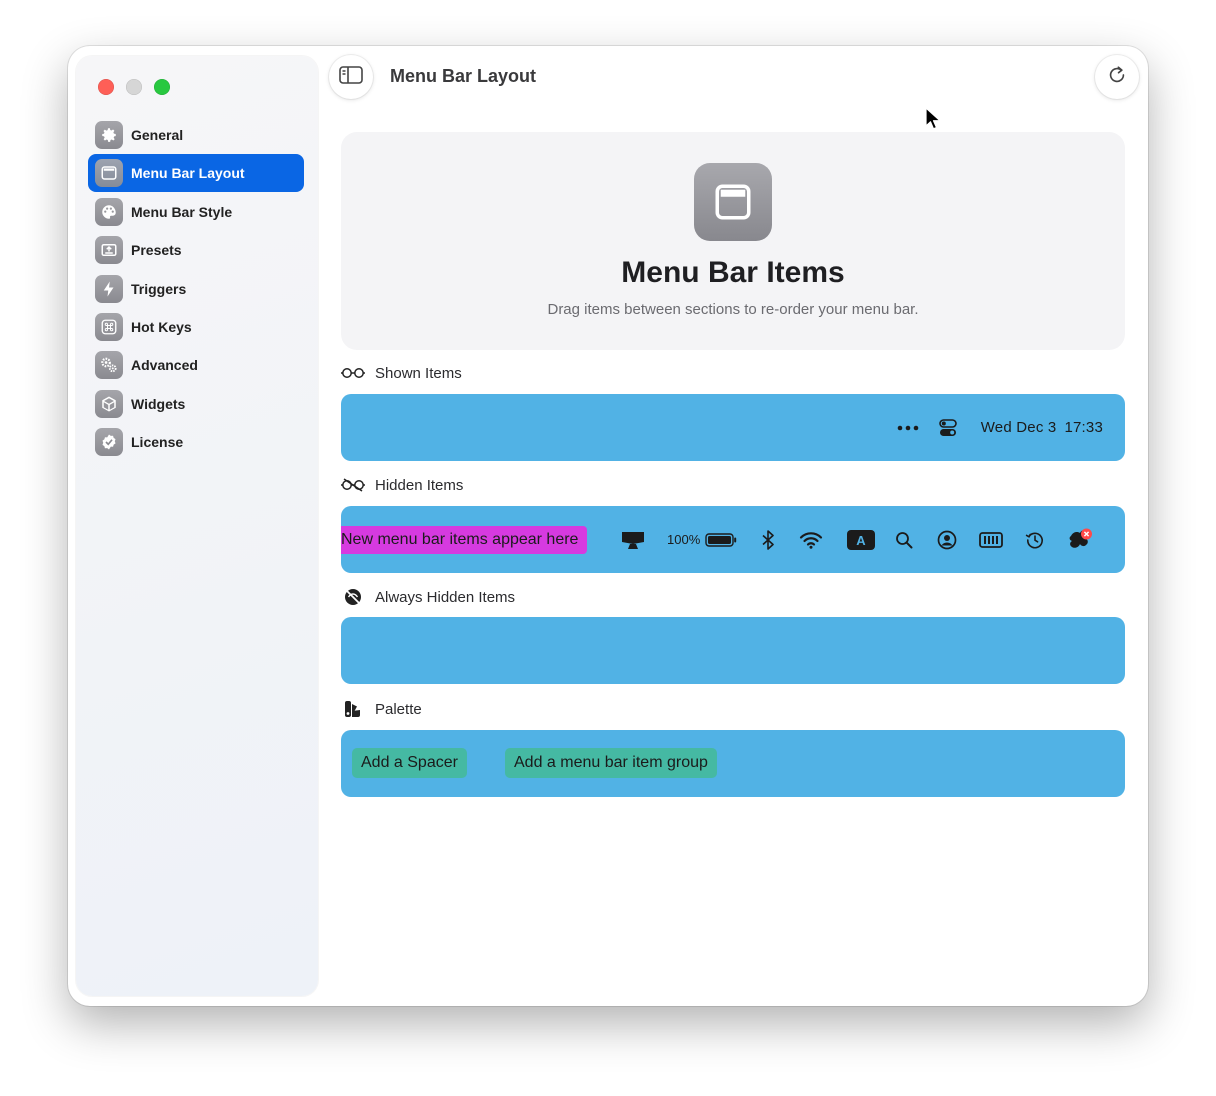 This screenshot has width=1216, height=1096. I want to click on section-label-always-hidden: Always Hidden Items, so click(428, 597).